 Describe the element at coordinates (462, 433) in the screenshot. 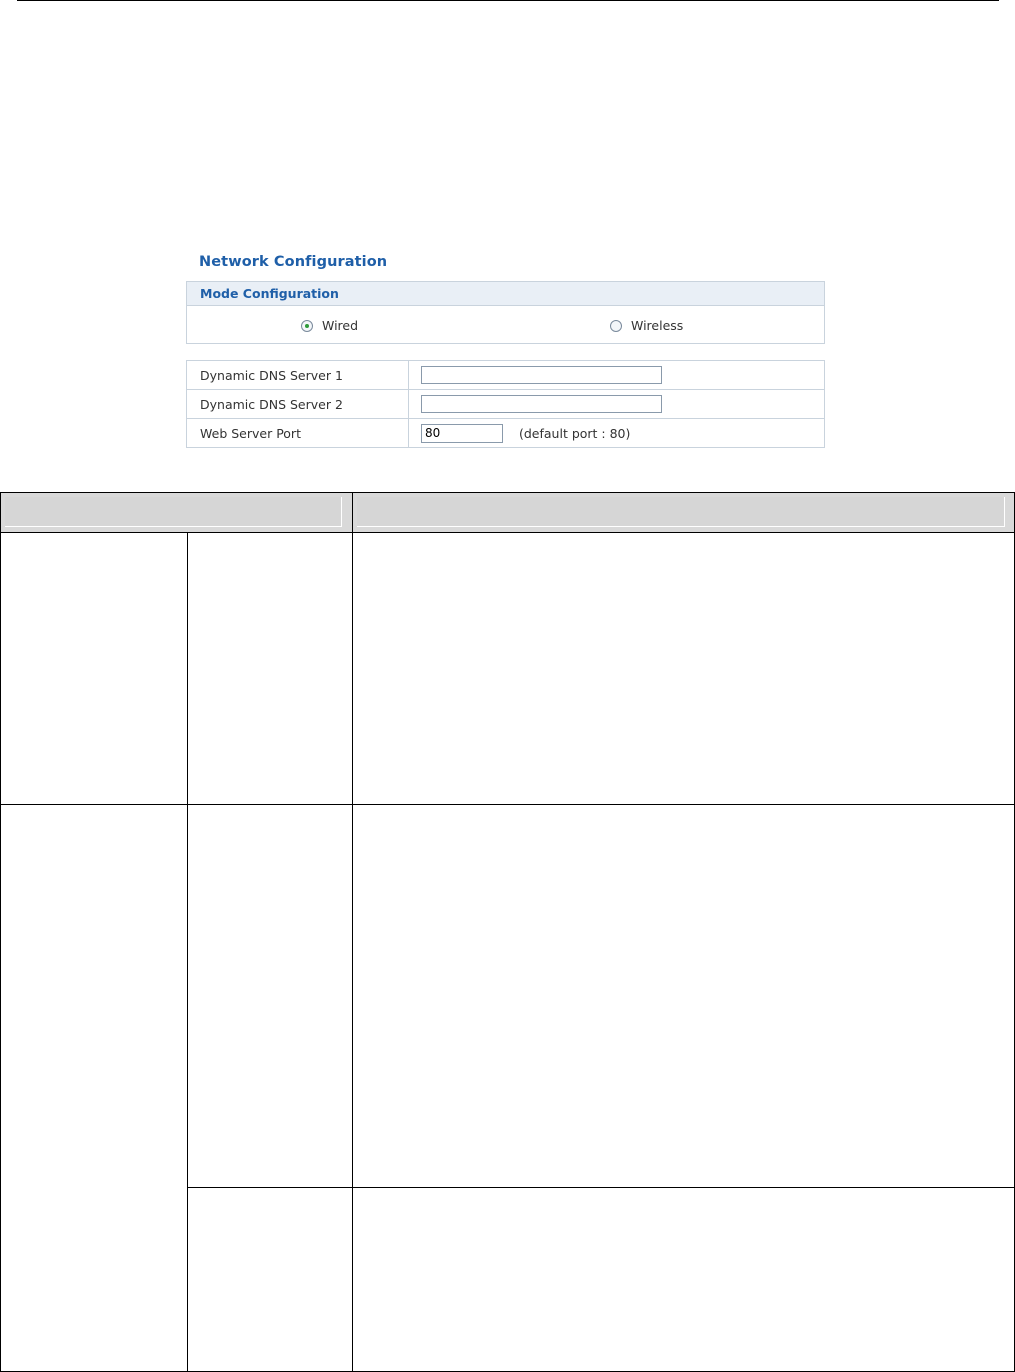

I see `web-server-port-input` at that location.